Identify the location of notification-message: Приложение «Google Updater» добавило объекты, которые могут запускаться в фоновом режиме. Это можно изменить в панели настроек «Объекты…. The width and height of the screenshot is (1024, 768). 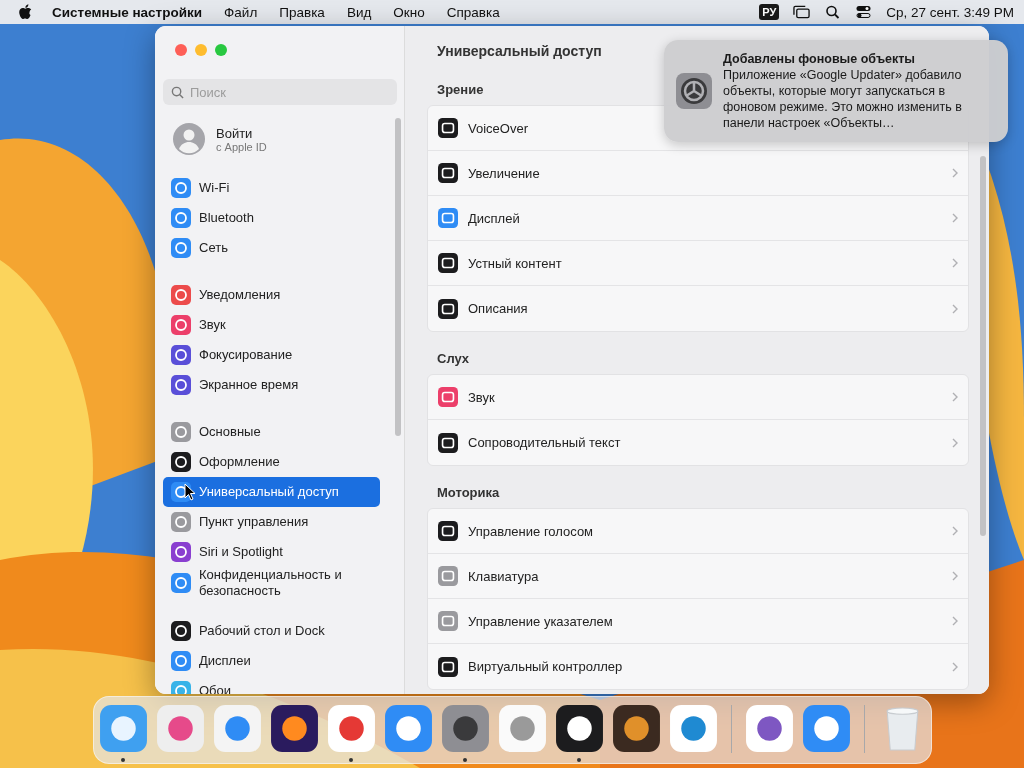
(843, 99).